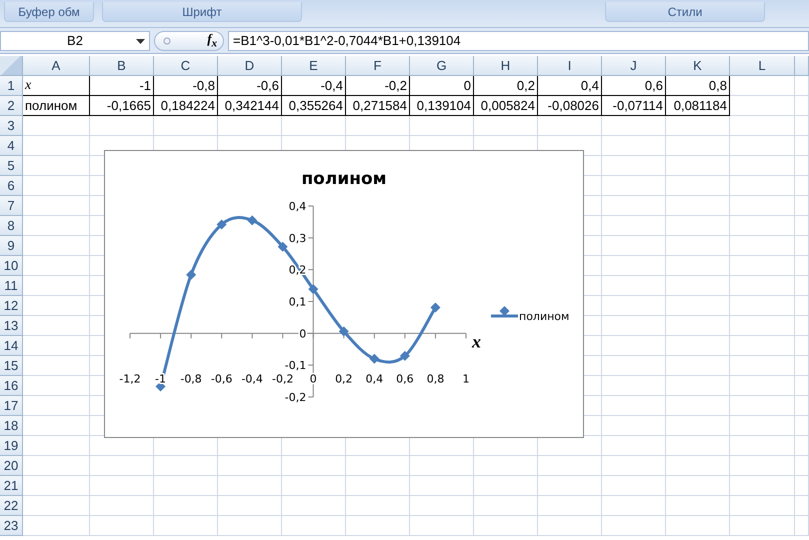  What do you see at coordinates (442, 66) in the screenshot?
I see `column-header: G` at bounding box center [442, 66].